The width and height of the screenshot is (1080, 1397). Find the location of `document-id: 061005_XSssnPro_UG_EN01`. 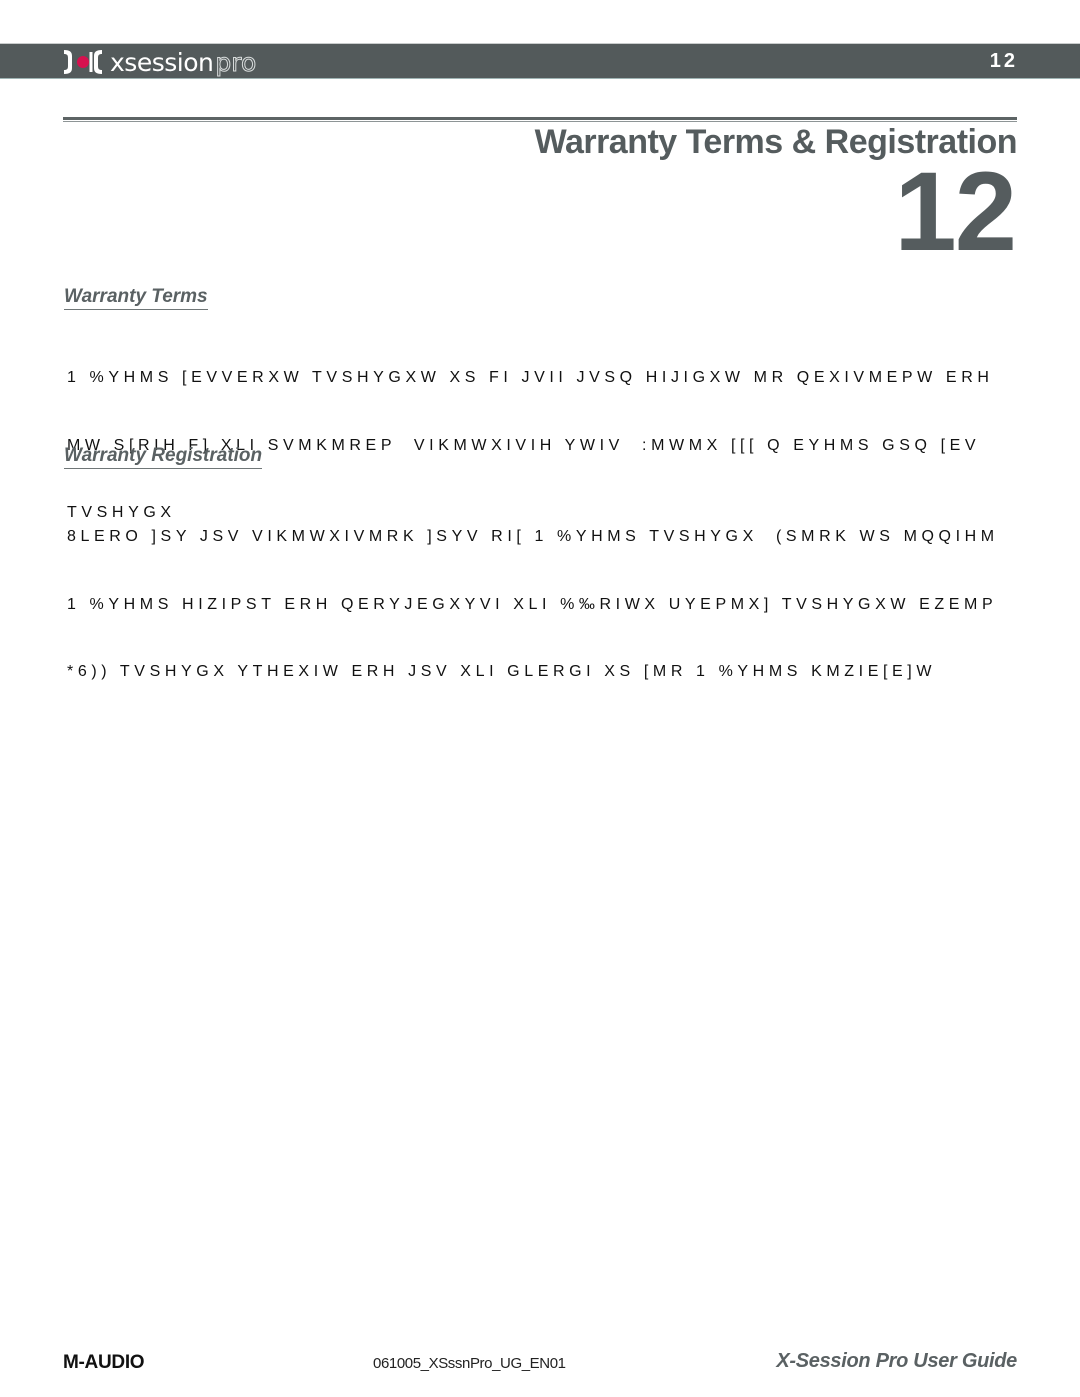

document-id: 061005_XSssnPro_UG_EN01 is located at coordinates (469, 1363).